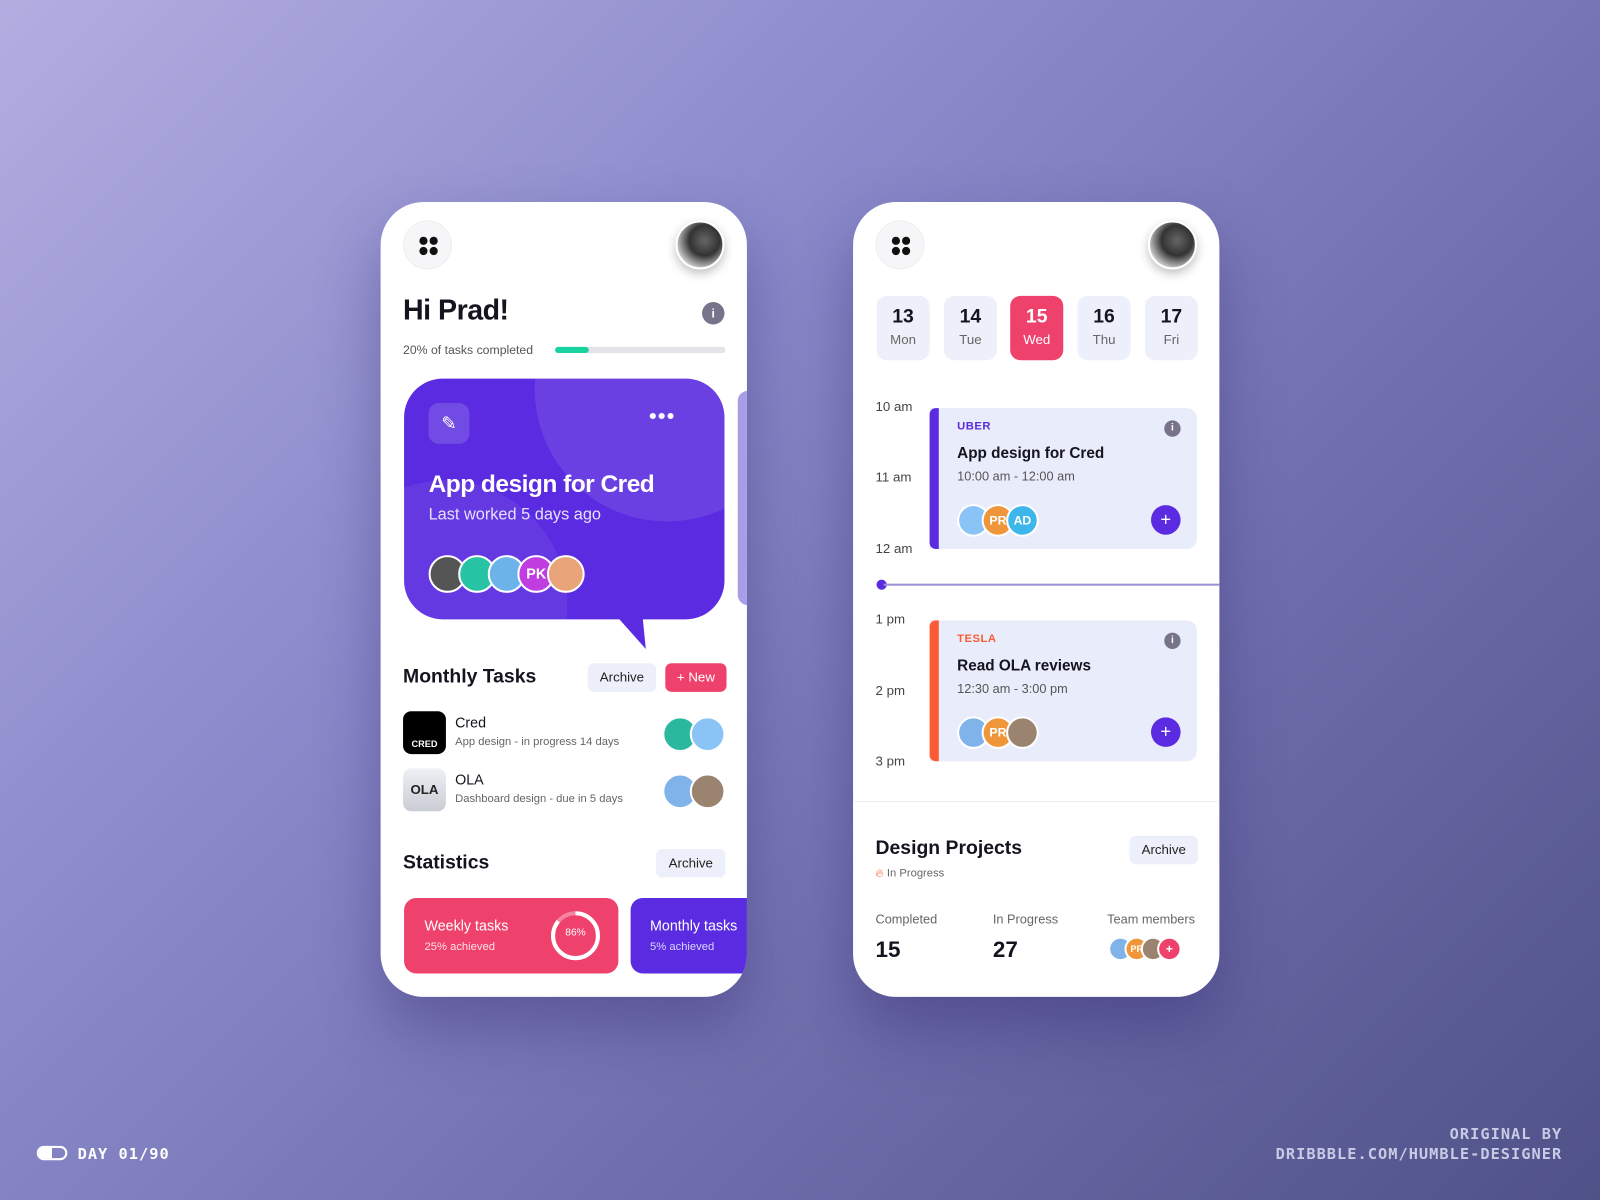  I want to click on team-label: Team members, so click(1151, 919).